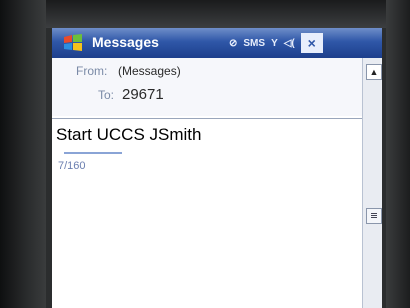 This screenshot has height=308, width=410. I want to click on speaker-icon: ◁(, so click(289, 43).